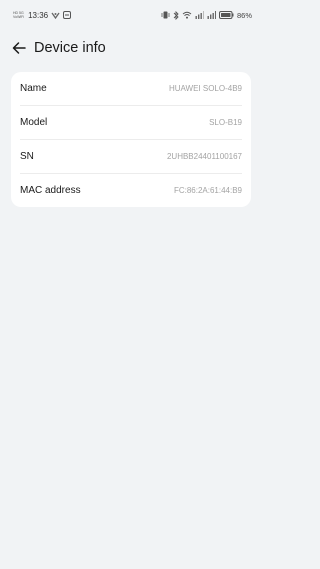 Image resolution: width=320 pixels, height=569 pixels. Describe the element at coordinates (55, 15) in the screenshot. I see `vpn-key-icon` at that location.